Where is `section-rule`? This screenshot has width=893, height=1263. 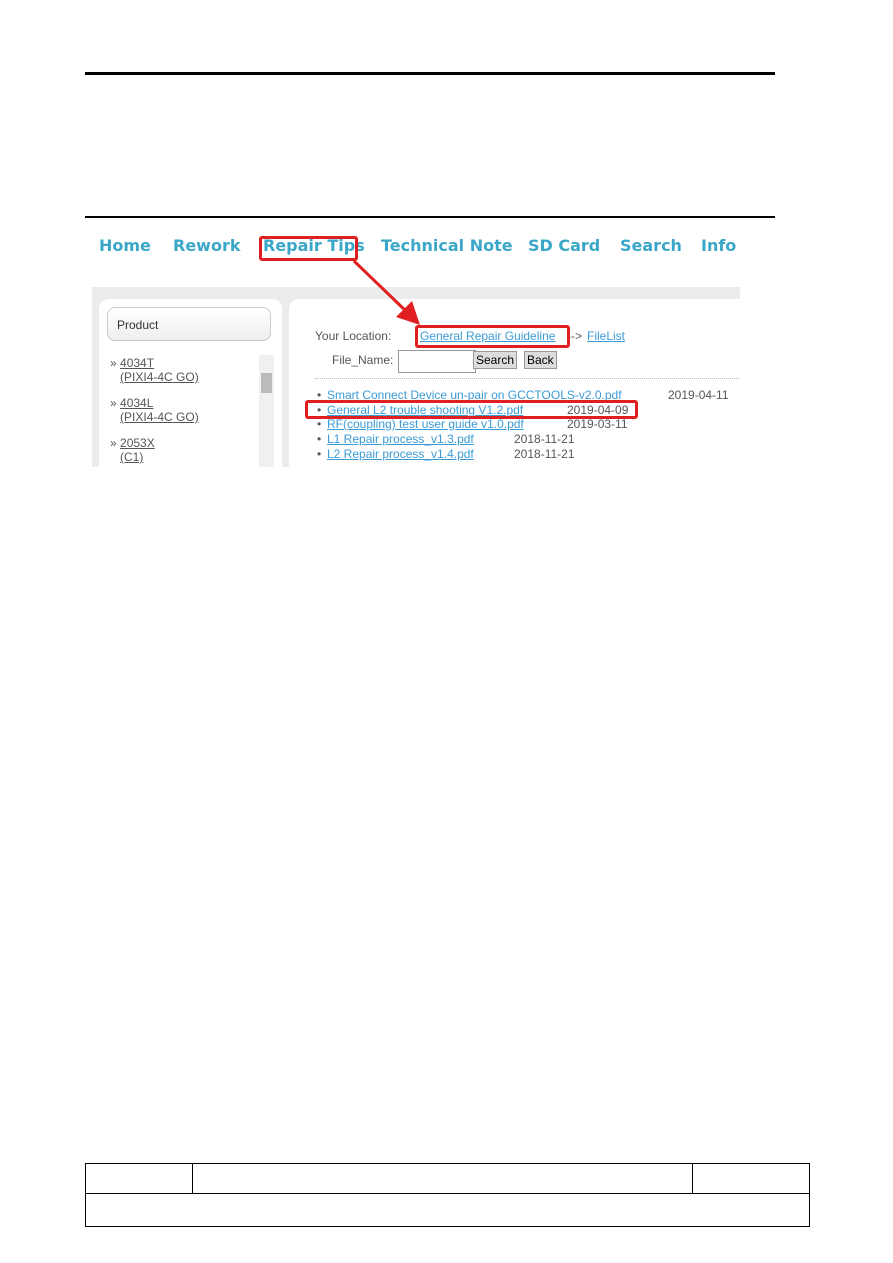 section-rule is located at coordinates (430, 217).